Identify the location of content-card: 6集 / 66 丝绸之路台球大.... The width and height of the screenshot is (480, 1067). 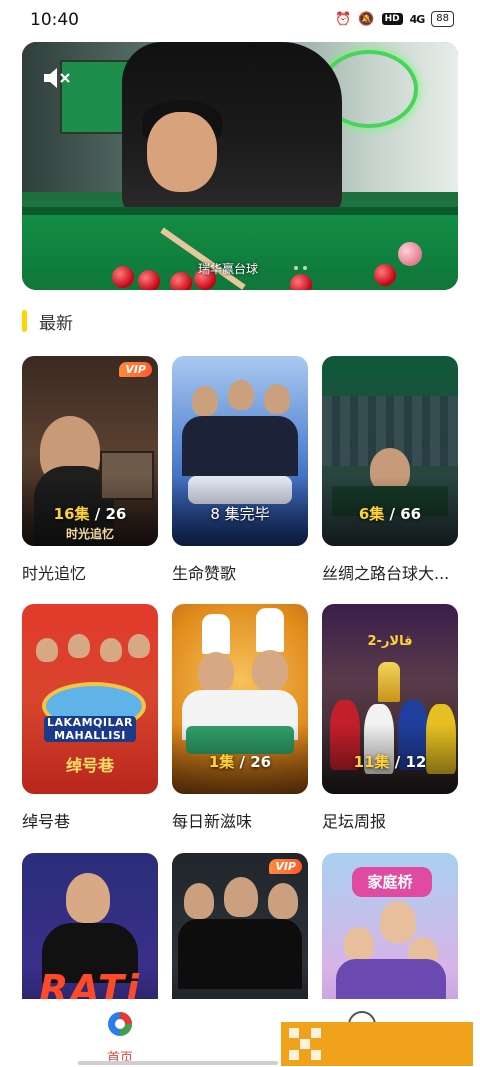
(390, 470).